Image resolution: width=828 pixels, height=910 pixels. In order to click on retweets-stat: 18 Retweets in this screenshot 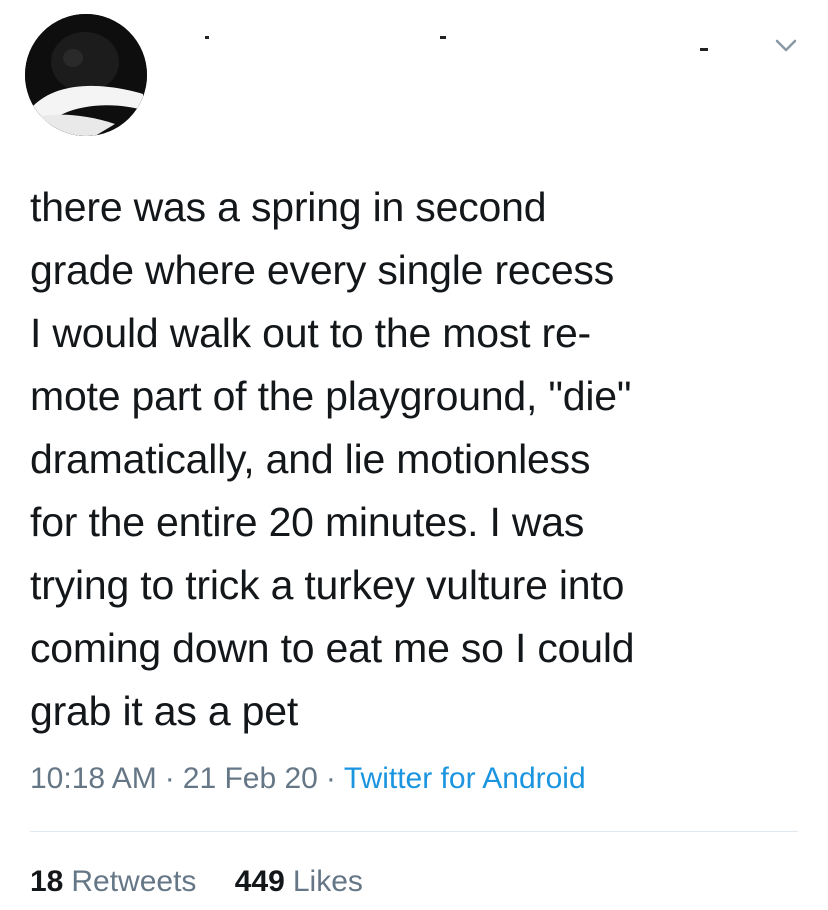, I will do `click(113, 882)`.